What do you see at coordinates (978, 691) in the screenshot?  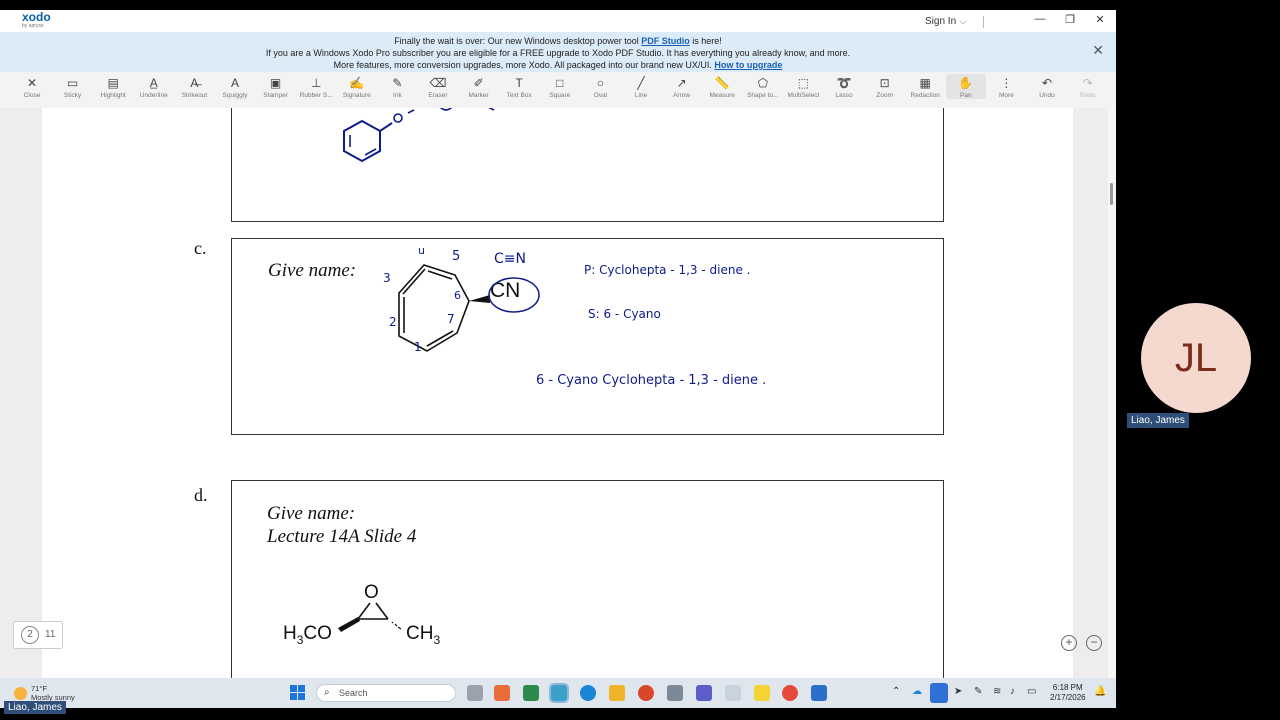 I see `pen-icon: ✎` at bounding box center [978, 691].